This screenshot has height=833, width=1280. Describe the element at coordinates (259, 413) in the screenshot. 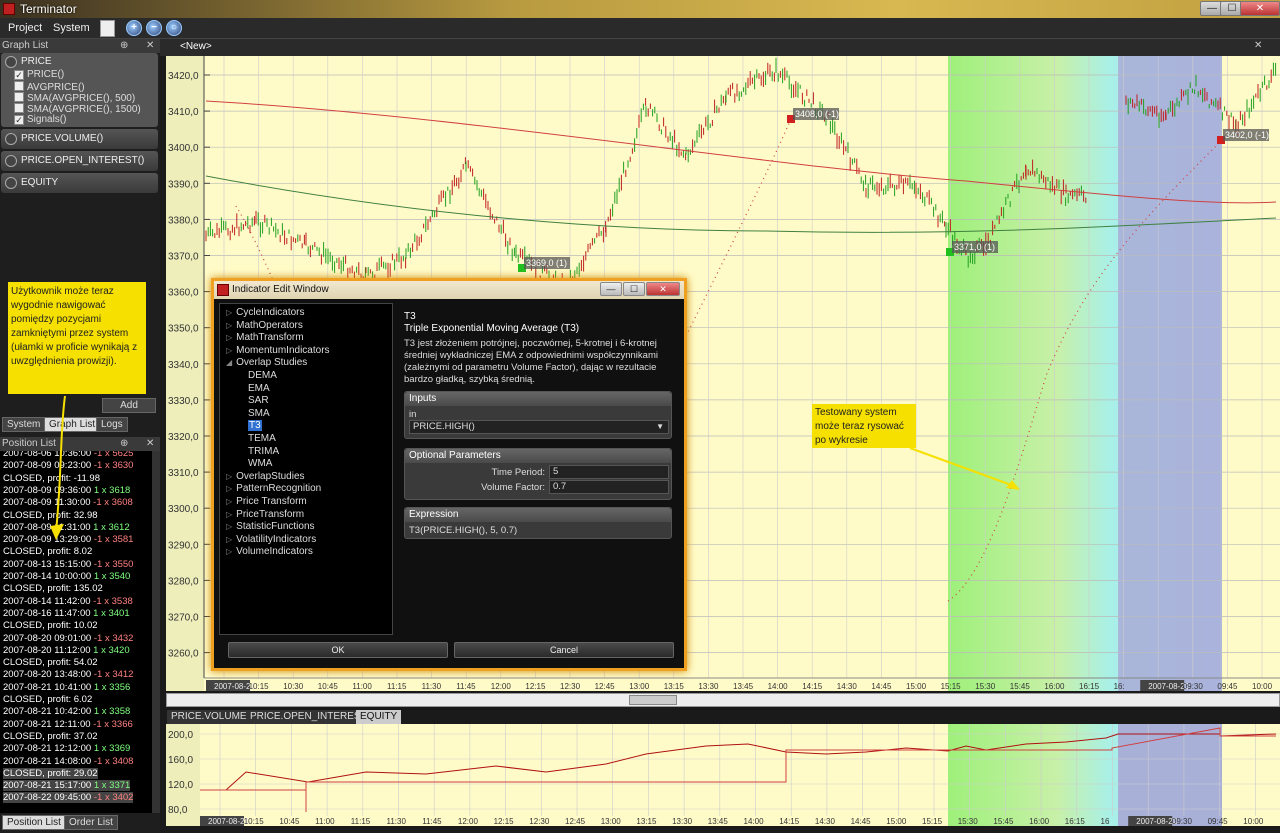

I see `tree-node: SMA` at that location.